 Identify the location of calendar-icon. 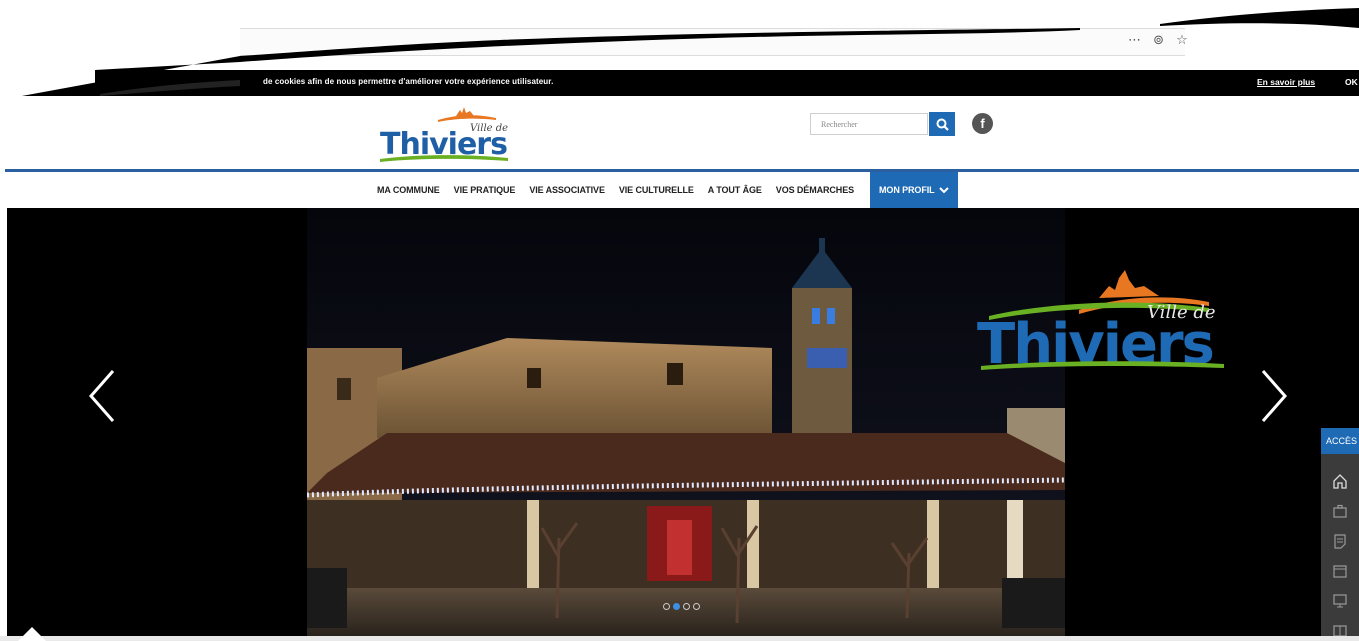
(1340, 571).